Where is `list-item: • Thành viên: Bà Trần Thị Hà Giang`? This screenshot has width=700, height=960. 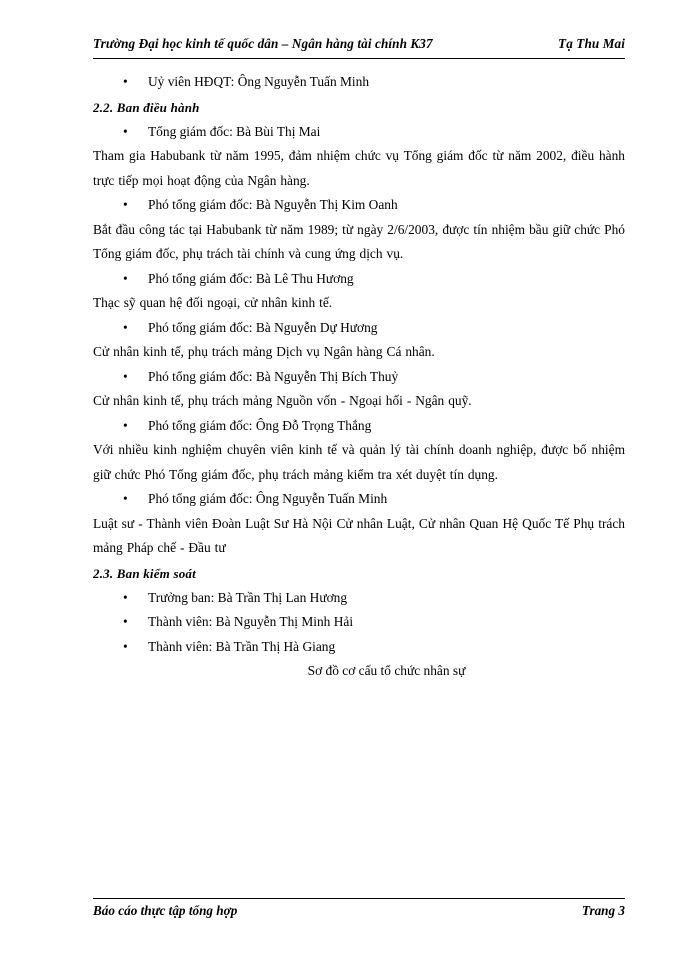
list-item: • Thành viên: Bà Trần Thị Hà Giang is located at coordinates (359, 647).